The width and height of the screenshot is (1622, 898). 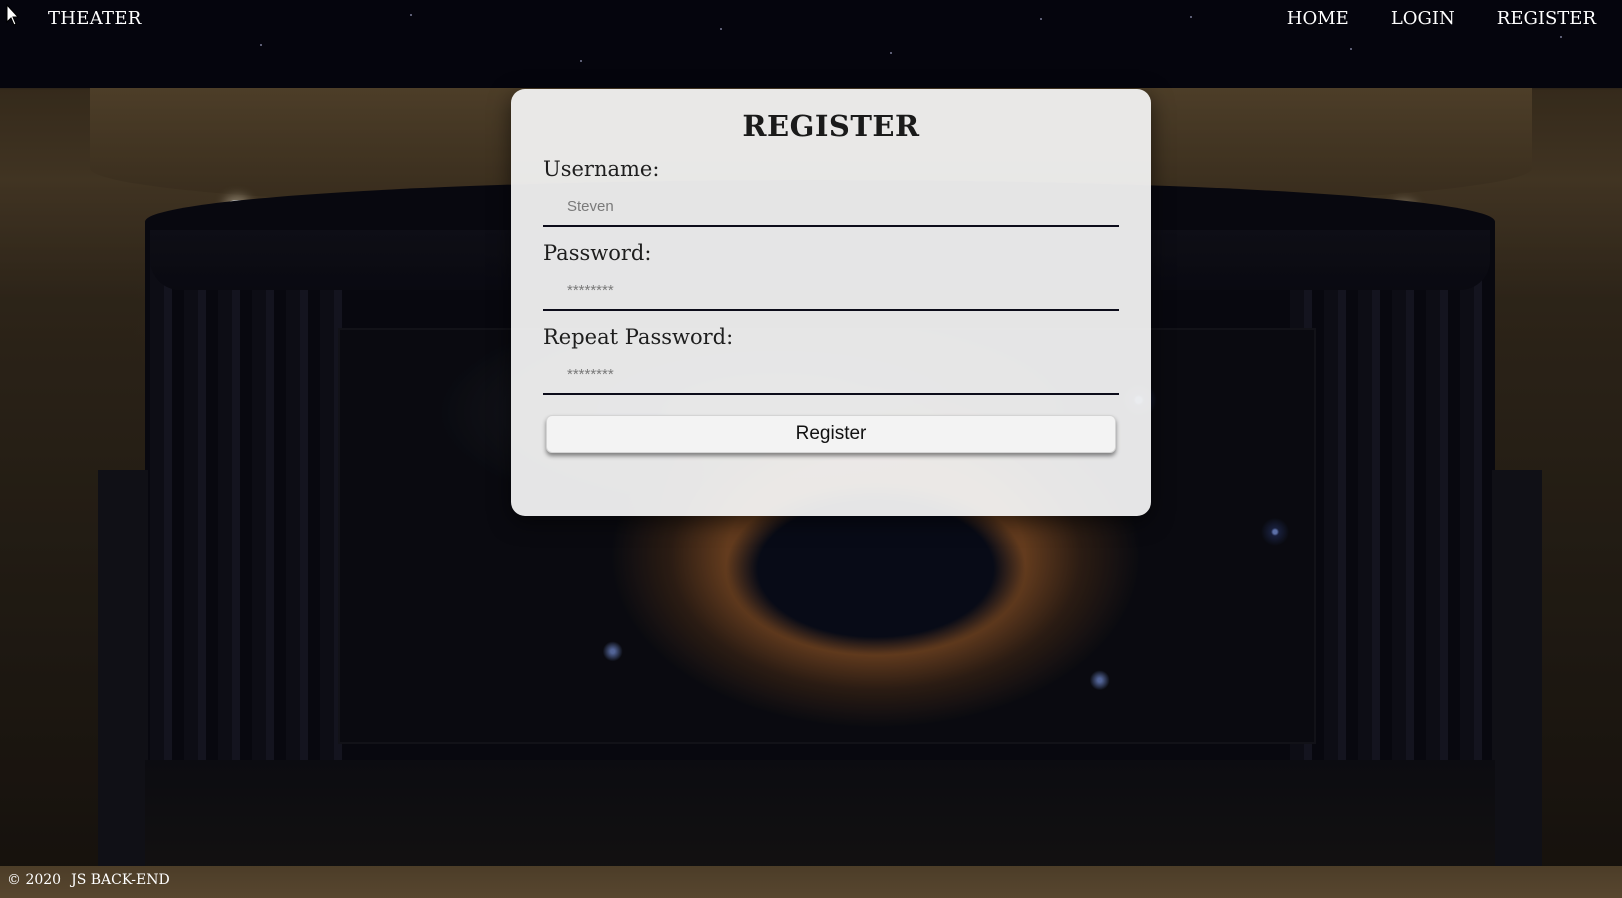 What do you see at coordinates (831, 375) in the screenshot?
I see `repeat-password-input` at bounding box center [831, 375].